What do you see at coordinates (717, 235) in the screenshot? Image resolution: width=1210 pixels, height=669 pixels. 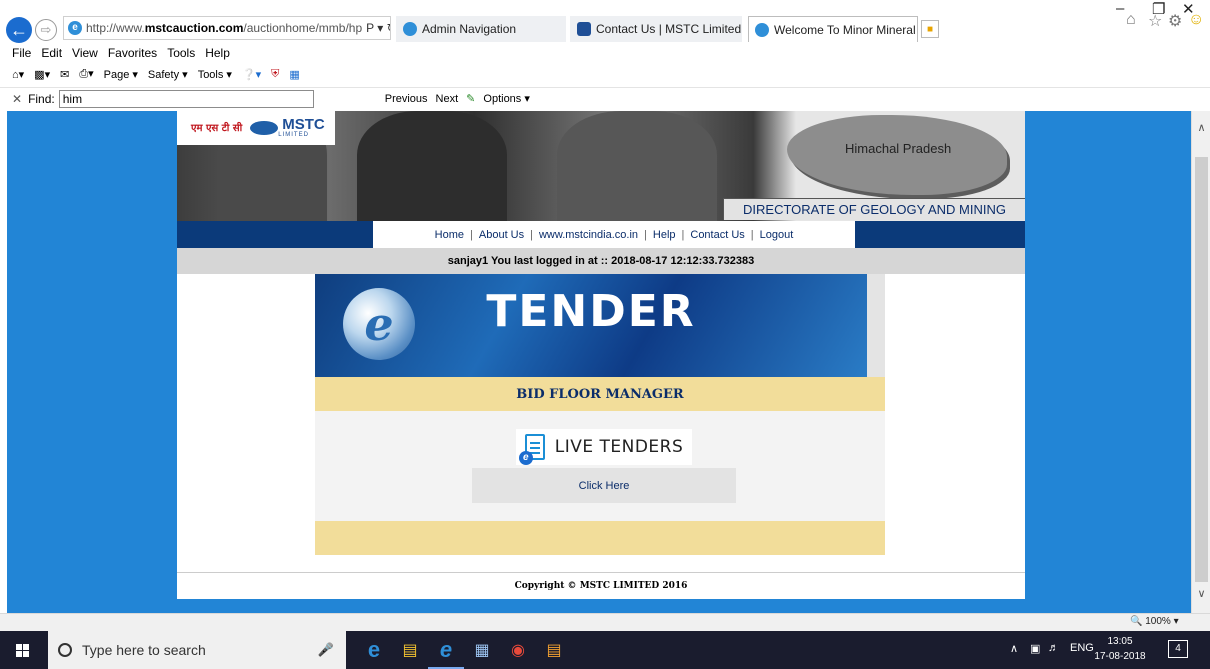 I see `nav-contact-us: Contact Us` at bounding box center [717, 235].